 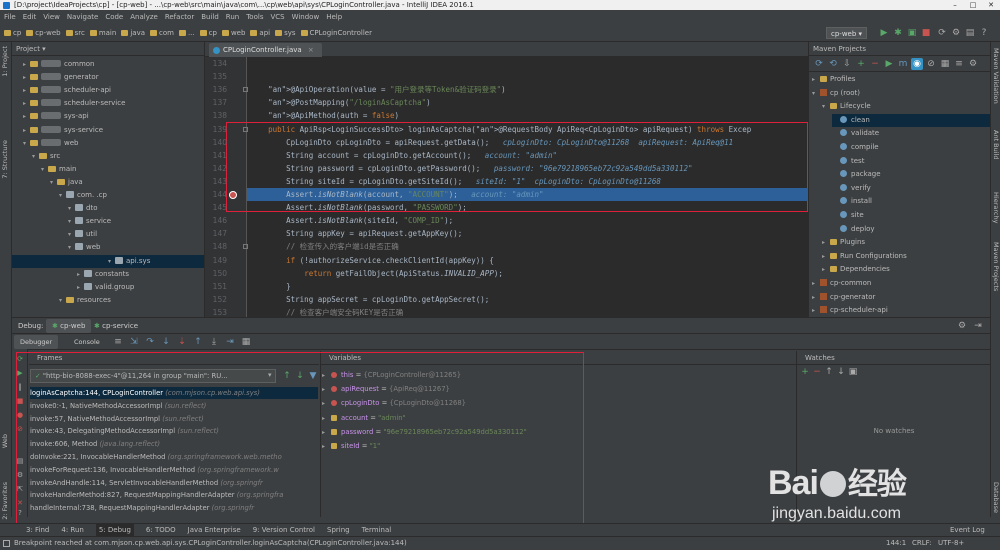 I want to click on menu-run: Run, so click(x=232, y=17).